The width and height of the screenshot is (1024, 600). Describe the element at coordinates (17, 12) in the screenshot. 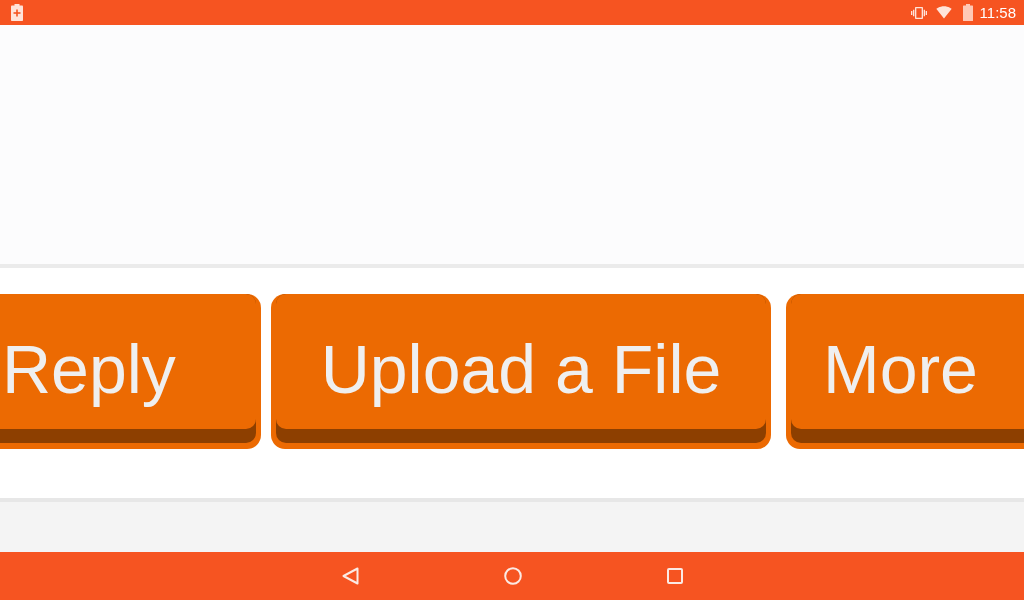

I see `charging-battery-icon` at that location.